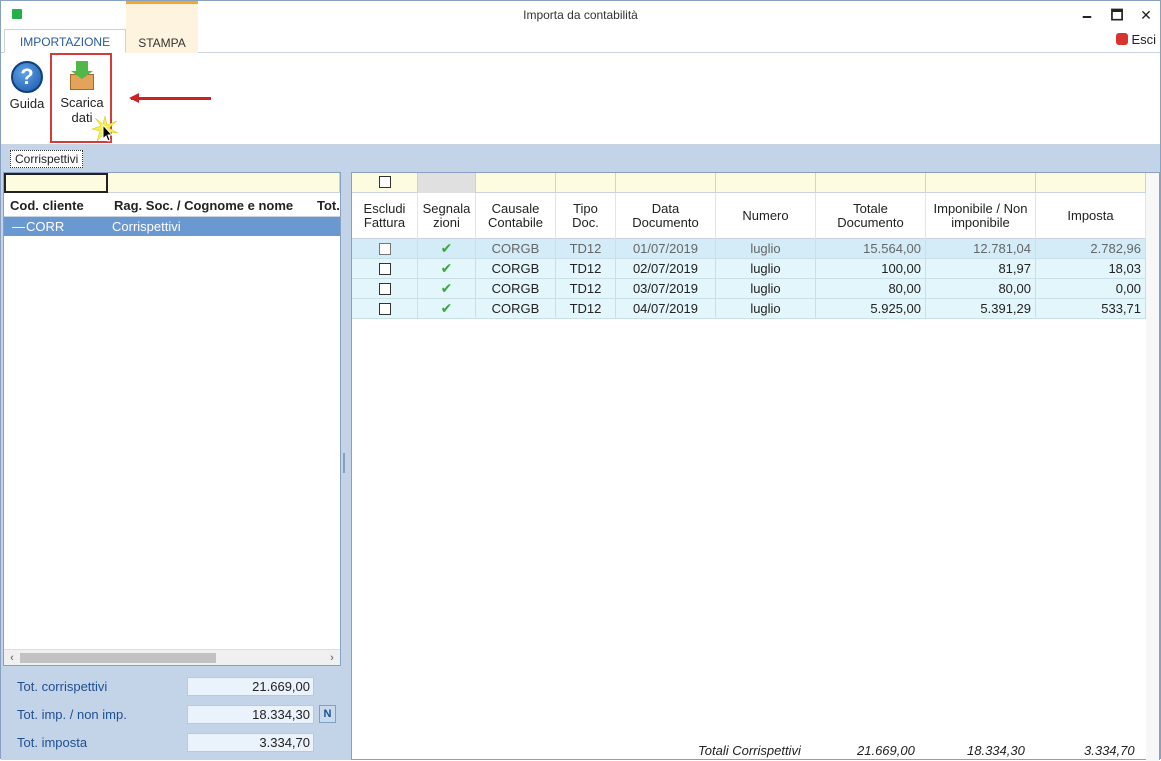 This screenshot has height=761, width=1161. I want to click on filter-cod-input, so click(56, 183).